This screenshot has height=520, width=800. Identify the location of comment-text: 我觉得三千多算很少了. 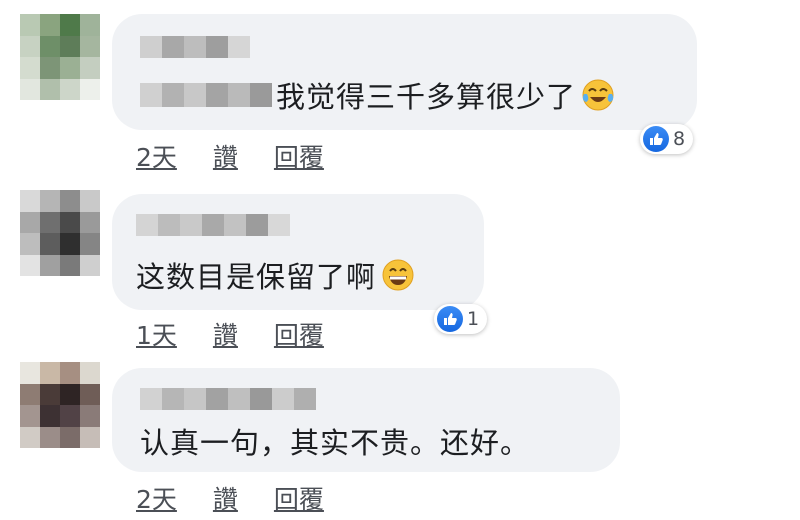
(426, 97).